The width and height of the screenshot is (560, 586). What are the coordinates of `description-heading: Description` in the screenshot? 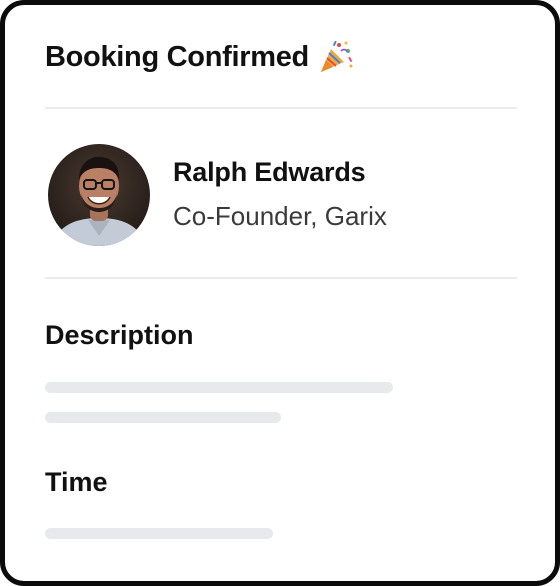 It's located at (119, 335).